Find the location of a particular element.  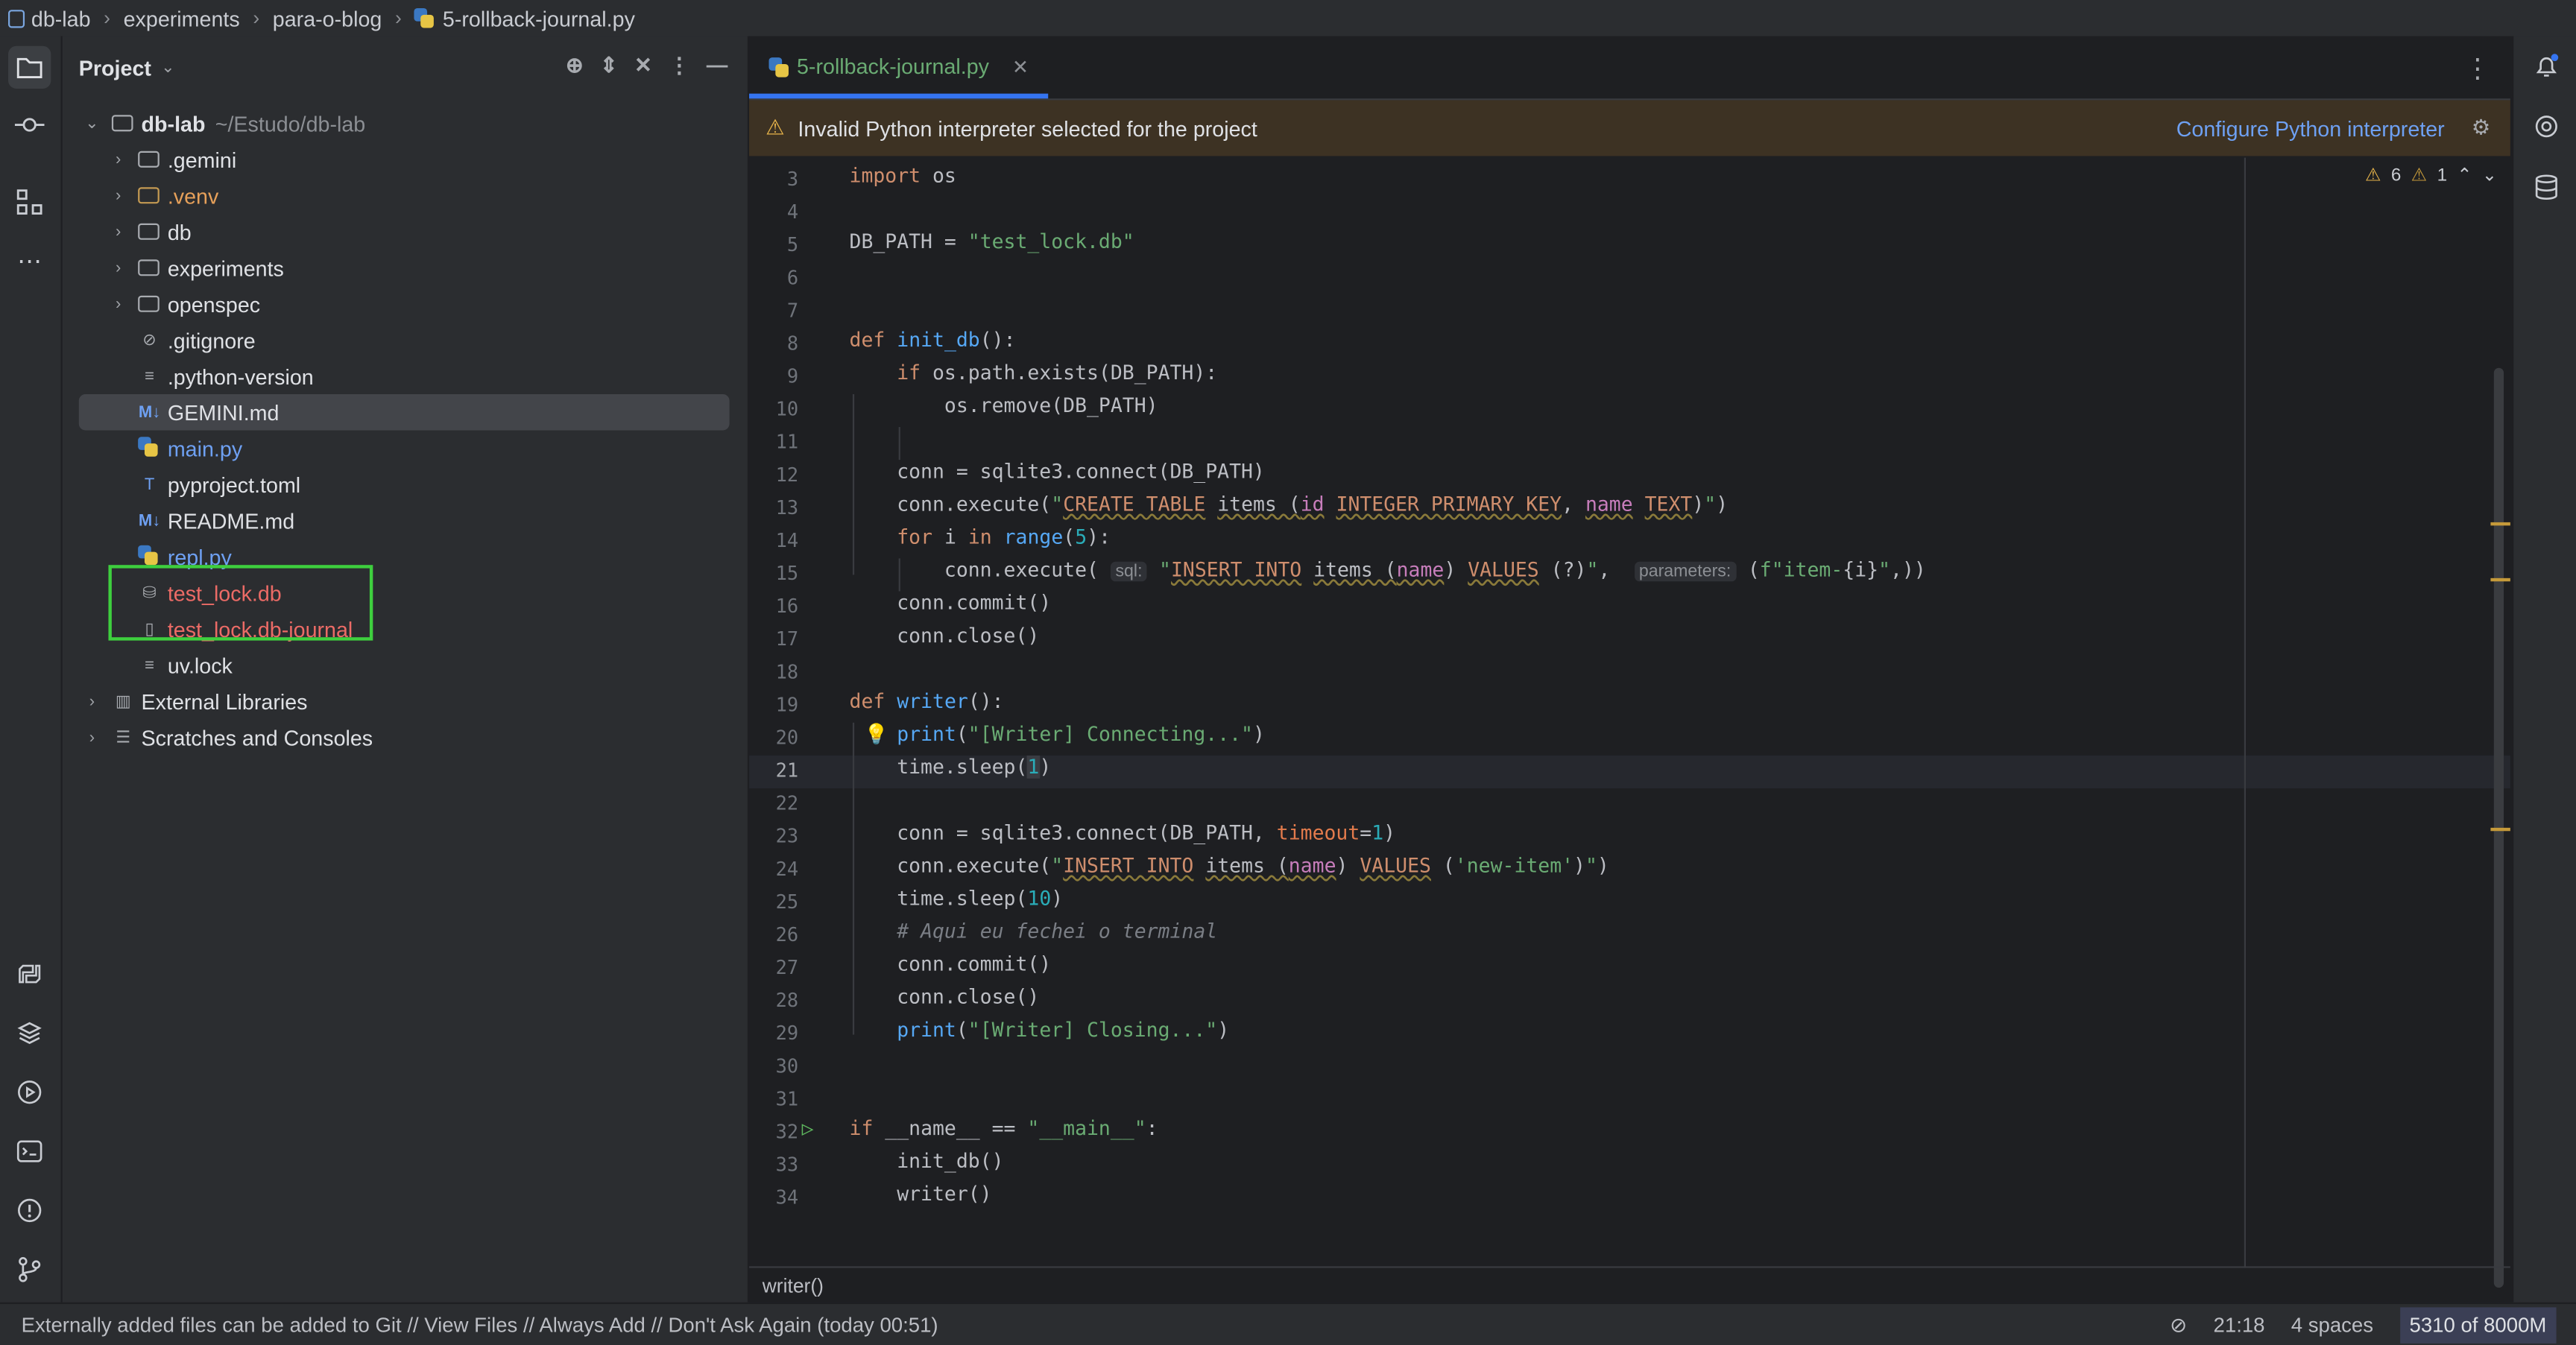

tree-item-python-version: ≡ .python-version is located at coordinates (463, 375).